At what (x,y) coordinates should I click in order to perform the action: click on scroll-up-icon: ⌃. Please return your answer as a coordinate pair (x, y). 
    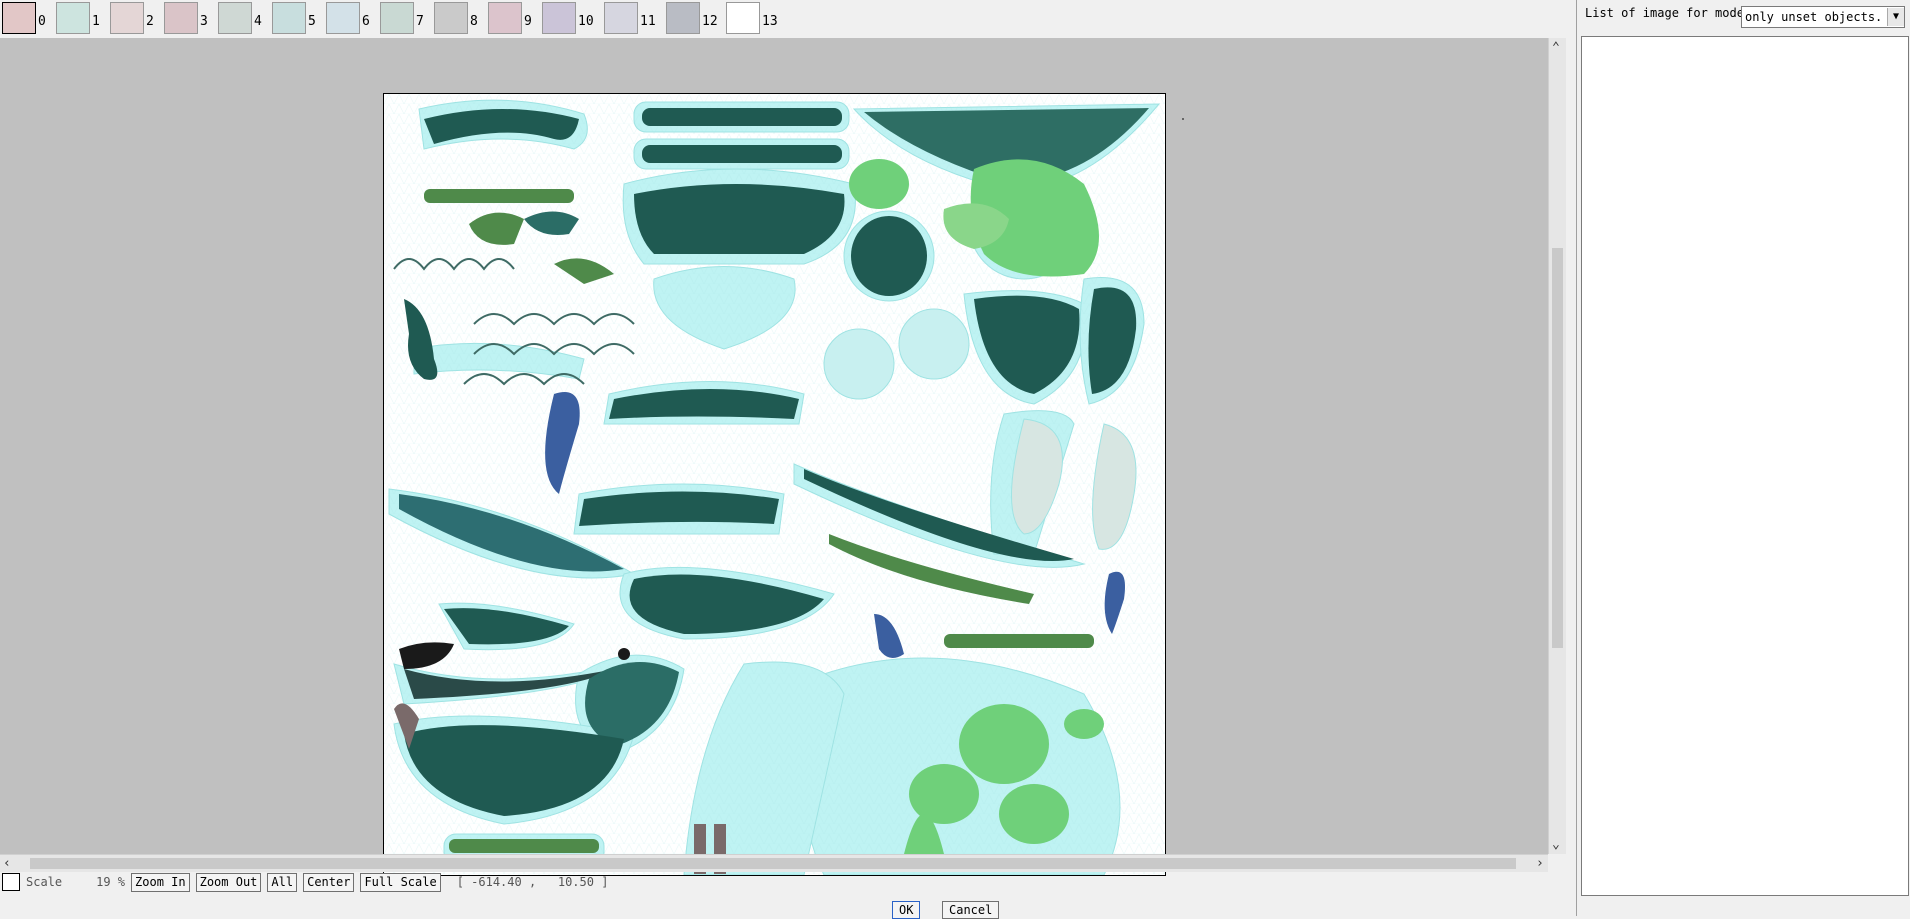
    Looking at the image, I should click on (1556, 47).